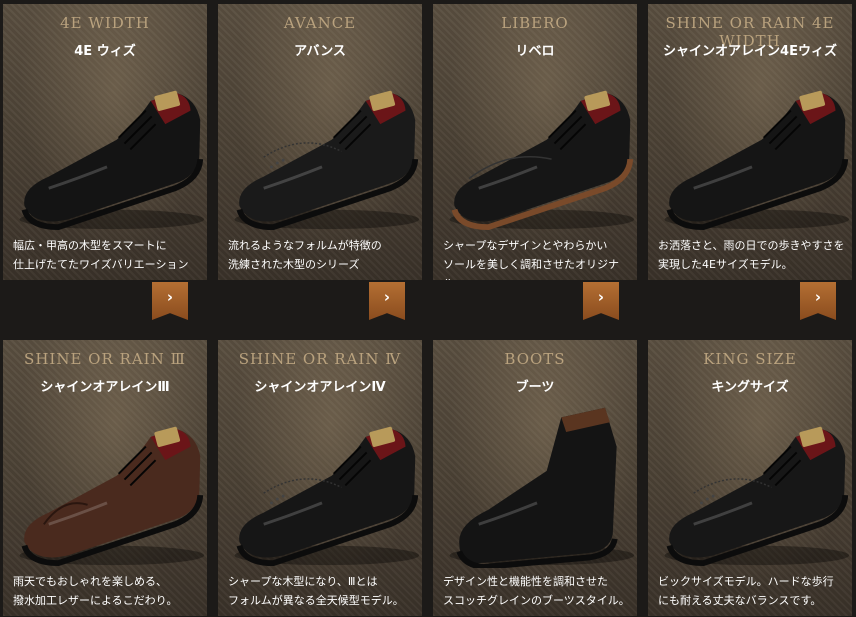  Describe the element at coordinates (316, 591) in the screenshot. I see `product-description: シャープな木型になり、Ⅲとは フォルムが異なる全天候型モデル。` at that location.